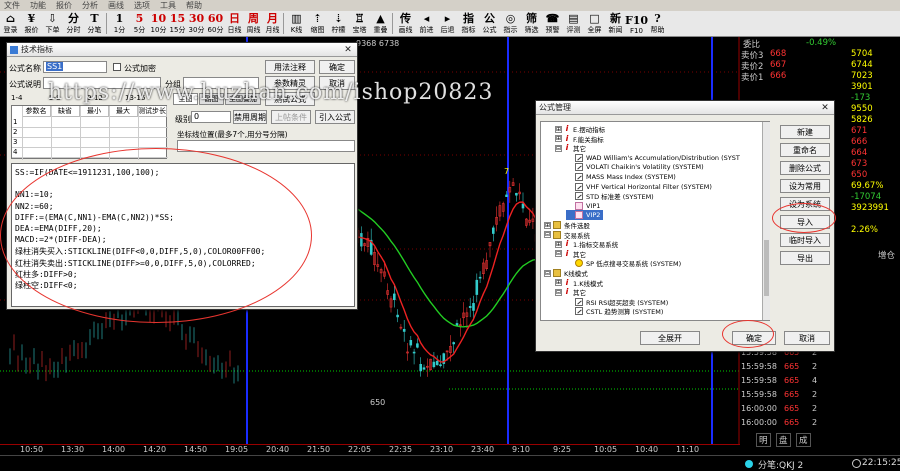  Describe the element at coordinates (94, 23) in the screenshot. I see `toolbar-button: T 分笔` at that location.